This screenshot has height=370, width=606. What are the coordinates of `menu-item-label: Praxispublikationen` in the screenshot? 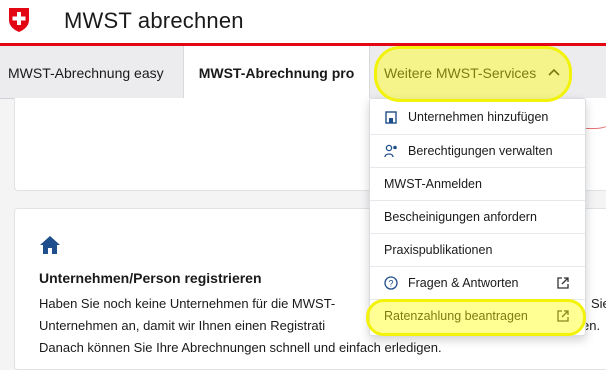 It's located at (438, 250).